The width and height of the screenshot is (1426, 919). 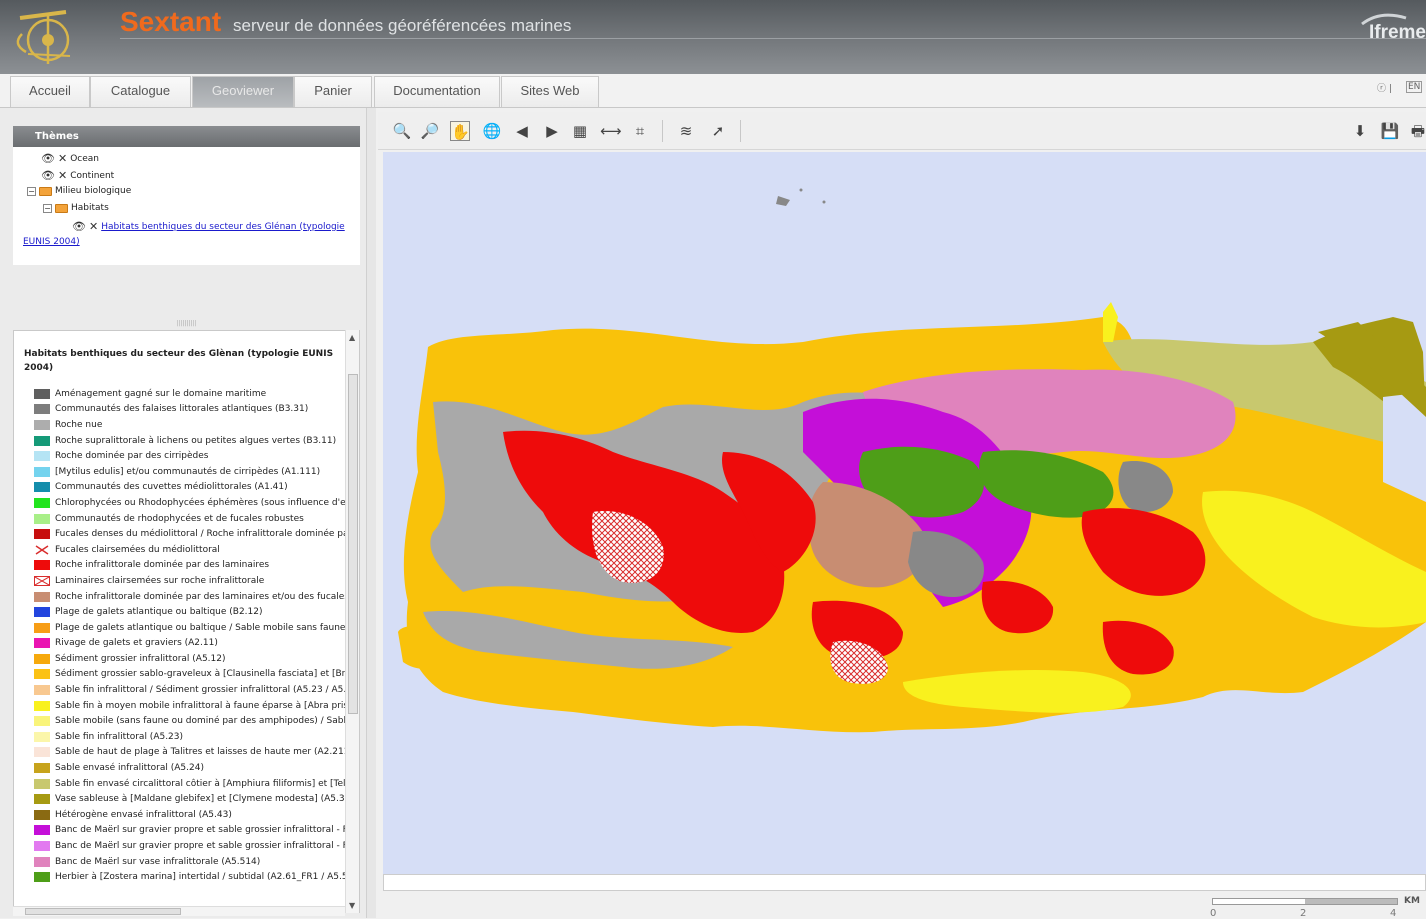 I want to click on legend-item: Roche nue, so click(x=190, y=425).